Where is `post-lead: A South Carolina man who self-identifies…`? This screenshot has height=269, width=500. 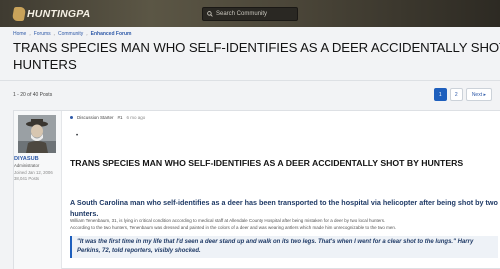 post-lead: A South Carolina man who self-identifies… is located at coordinates (284, 208).